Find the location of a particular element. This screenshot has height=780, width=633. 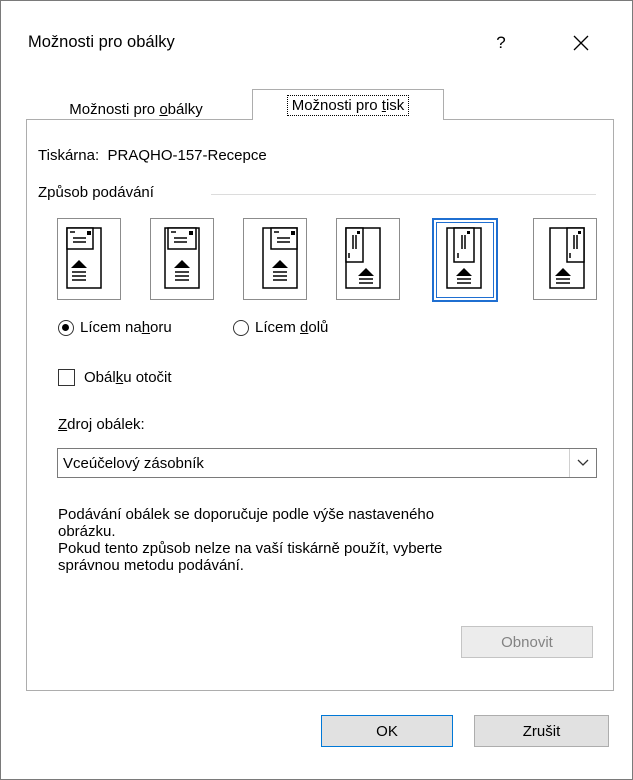

feed-vertical-right-icon is located at coordinates (567, 258).